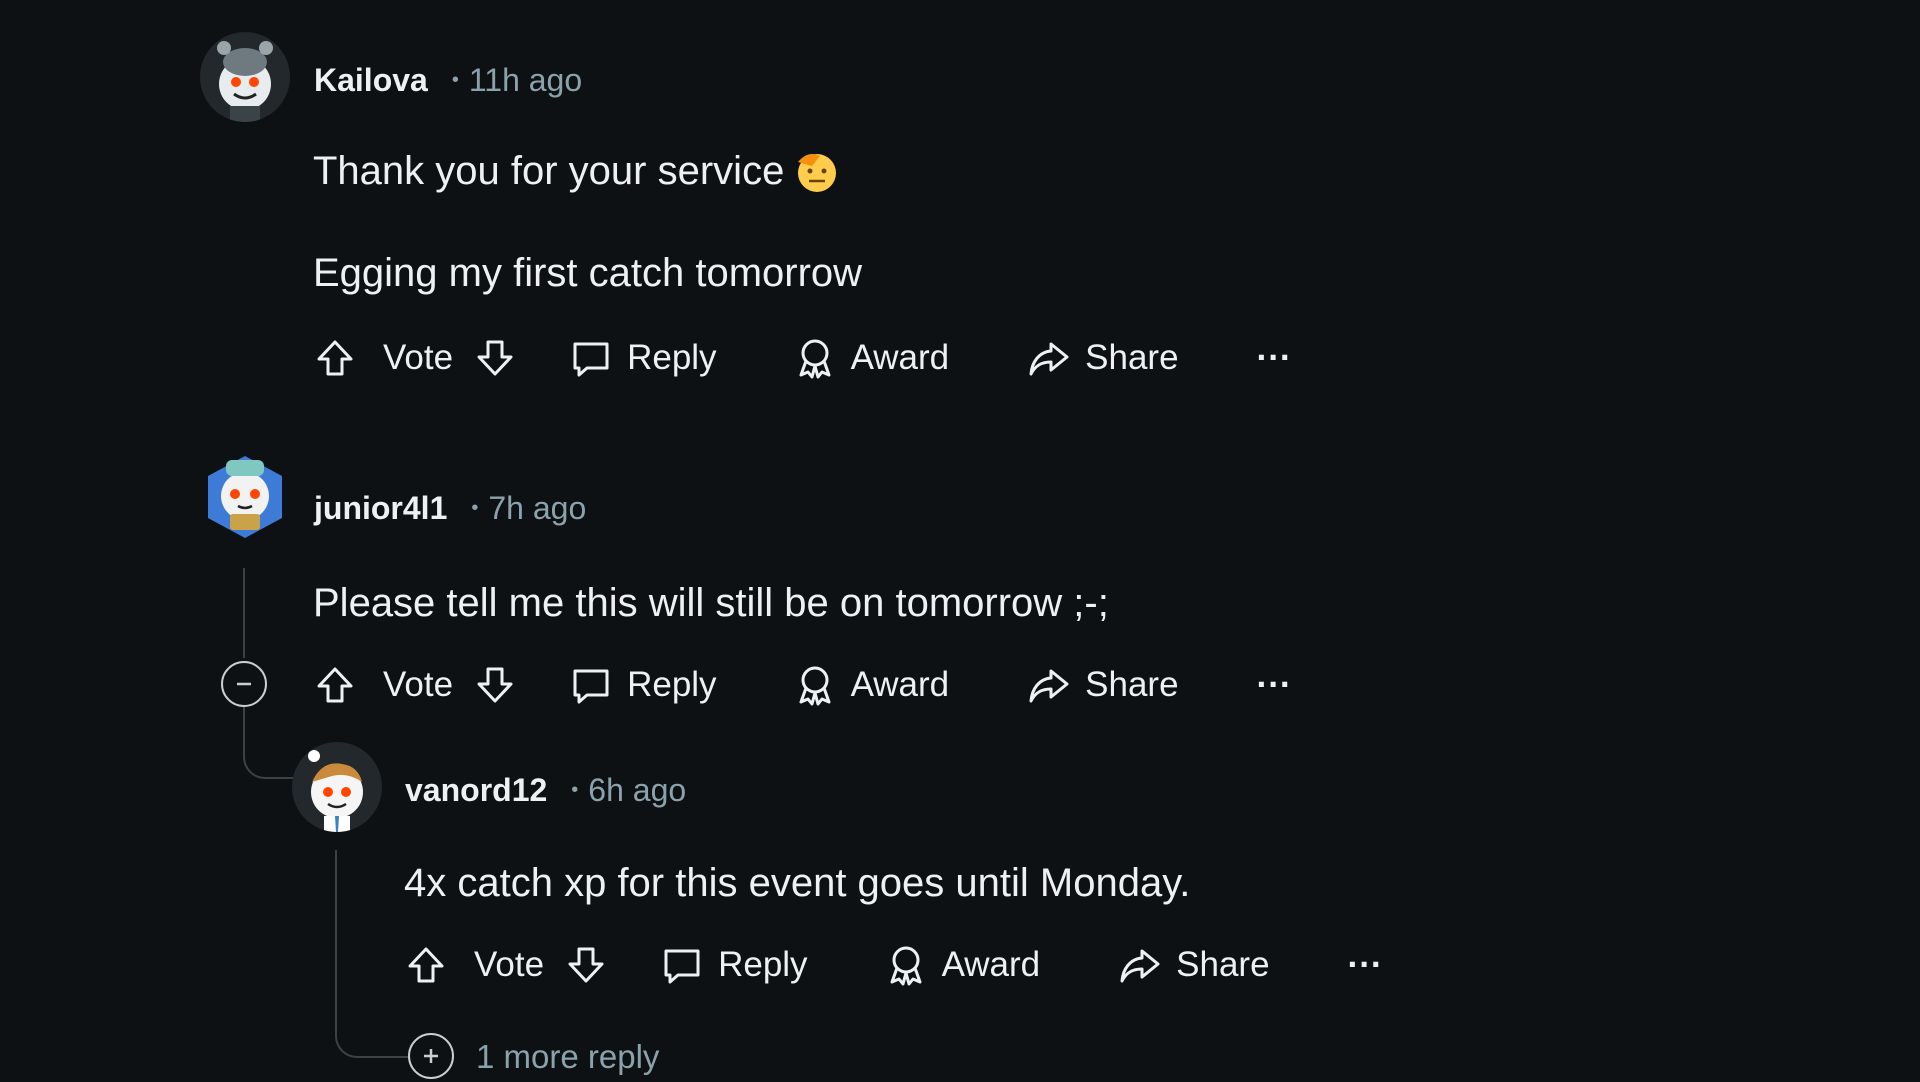 This screenshot has height=1082, width=1920. I want to click on avatar-kailova, so click(245, 77).